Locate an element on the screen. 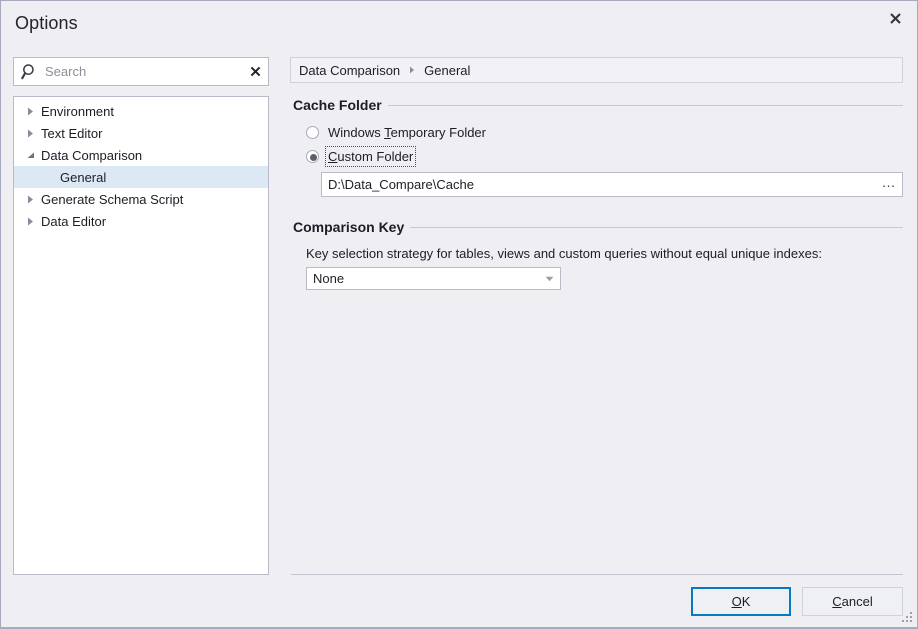 This screenshot has width=918, height=629. radio-indicator-checked is located at coordinates (312, 156).